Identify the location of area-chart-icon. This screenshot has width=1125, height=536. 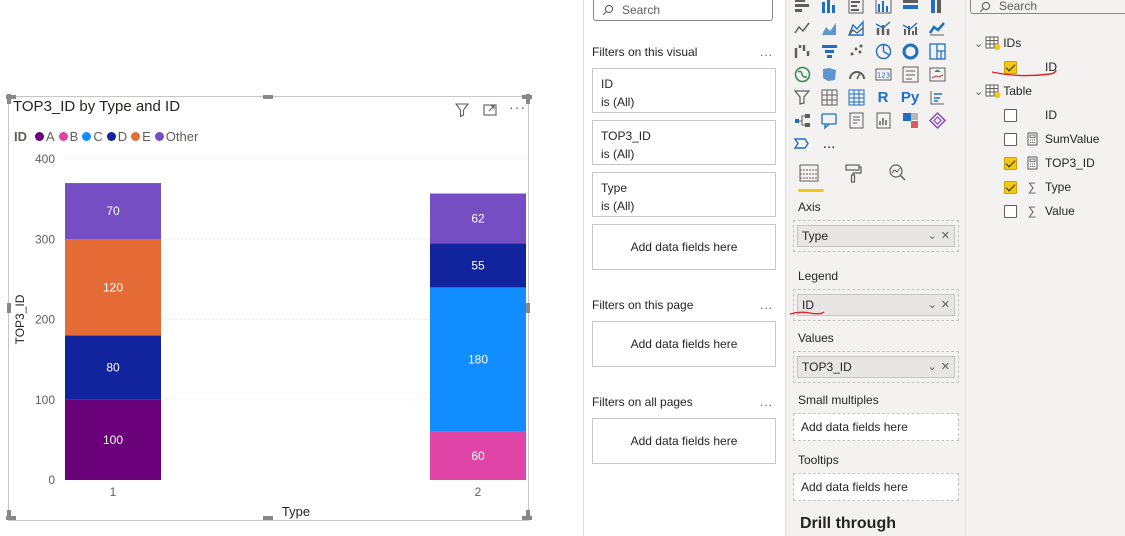
(829, 28).